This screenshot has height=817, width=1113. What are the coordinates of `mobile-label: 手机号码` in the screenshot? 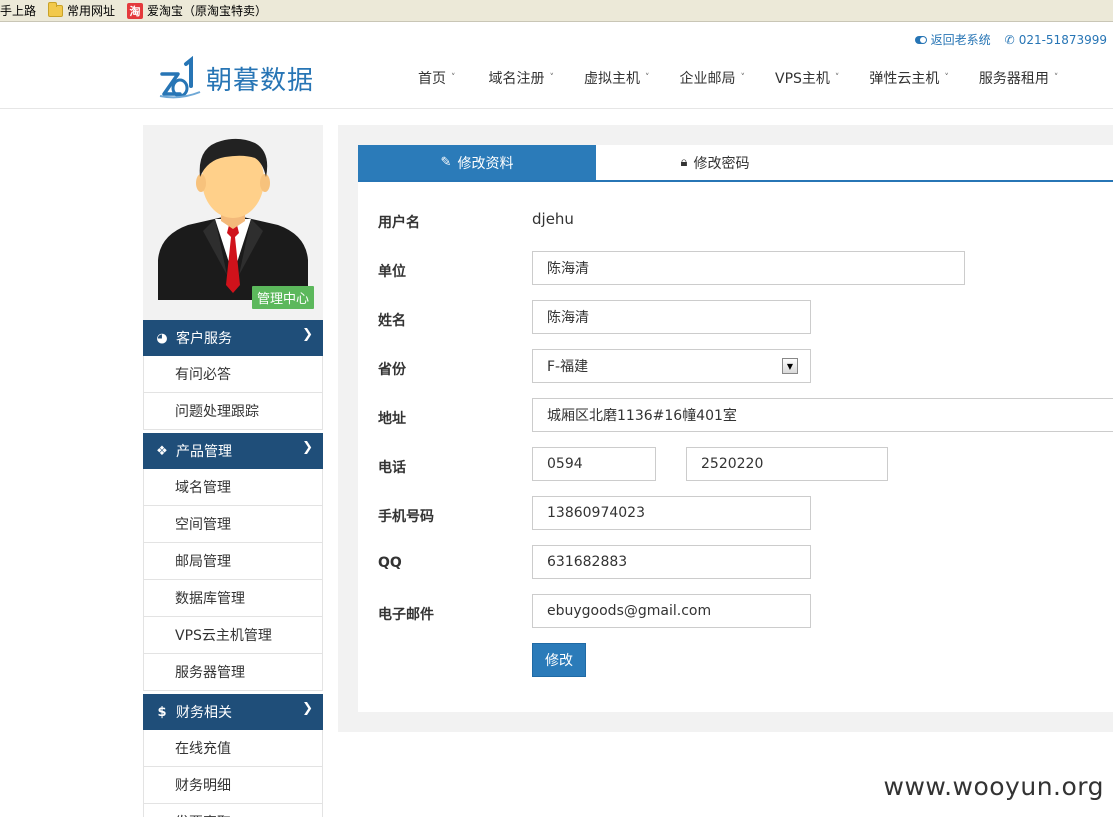 It's located at (406, 517).